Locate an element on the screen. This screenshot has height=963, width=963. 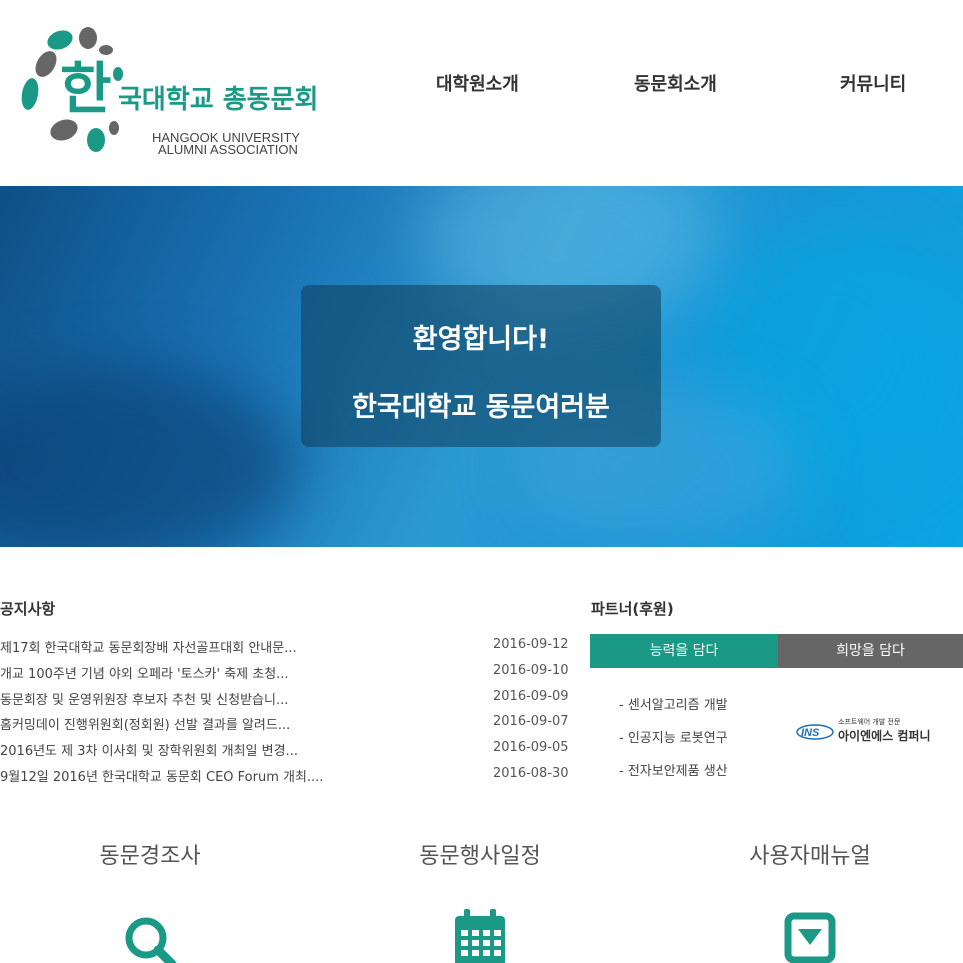
notice-item-date: 2016-09-05 is located at coordinates (531, 748).